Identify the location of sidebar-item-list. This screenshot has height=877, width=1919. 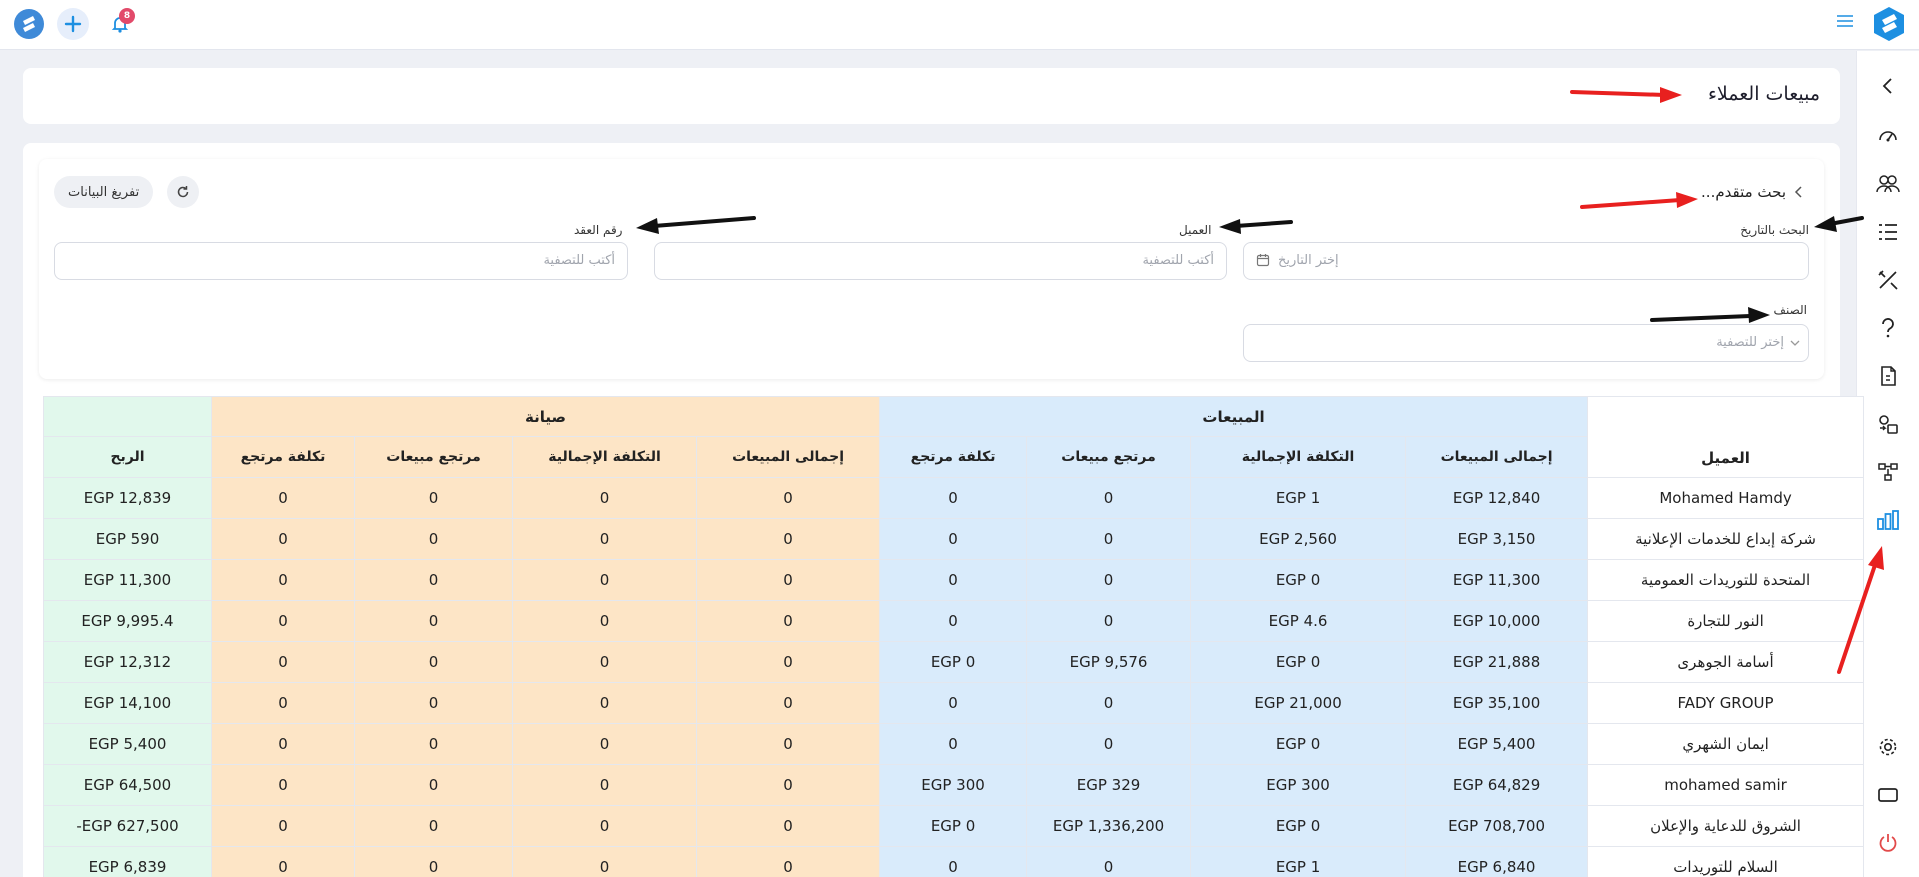
(1888, 232).